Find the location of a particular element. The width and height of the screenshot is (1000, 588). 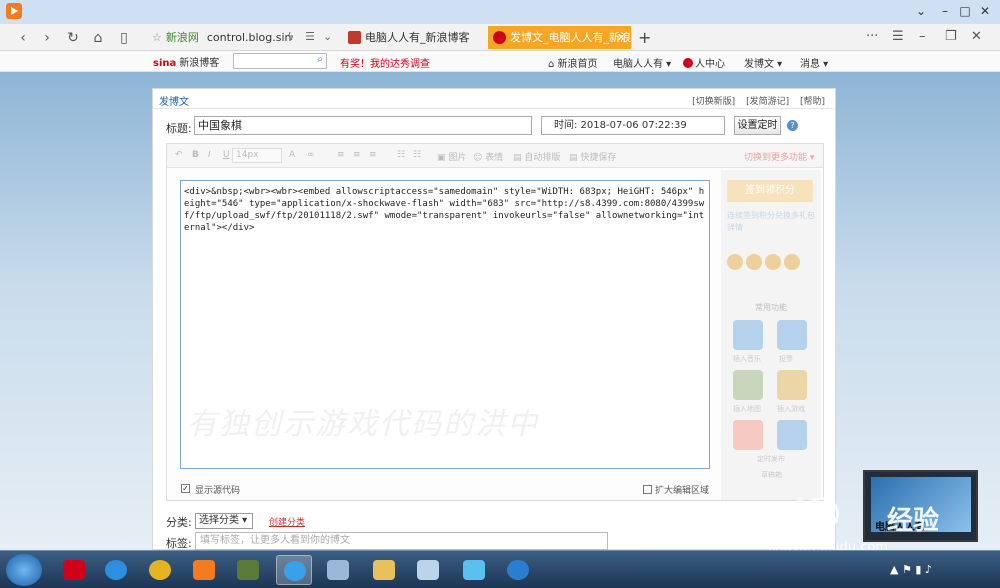

minimize-tab-icon: – is located at coordinates (922, 36).